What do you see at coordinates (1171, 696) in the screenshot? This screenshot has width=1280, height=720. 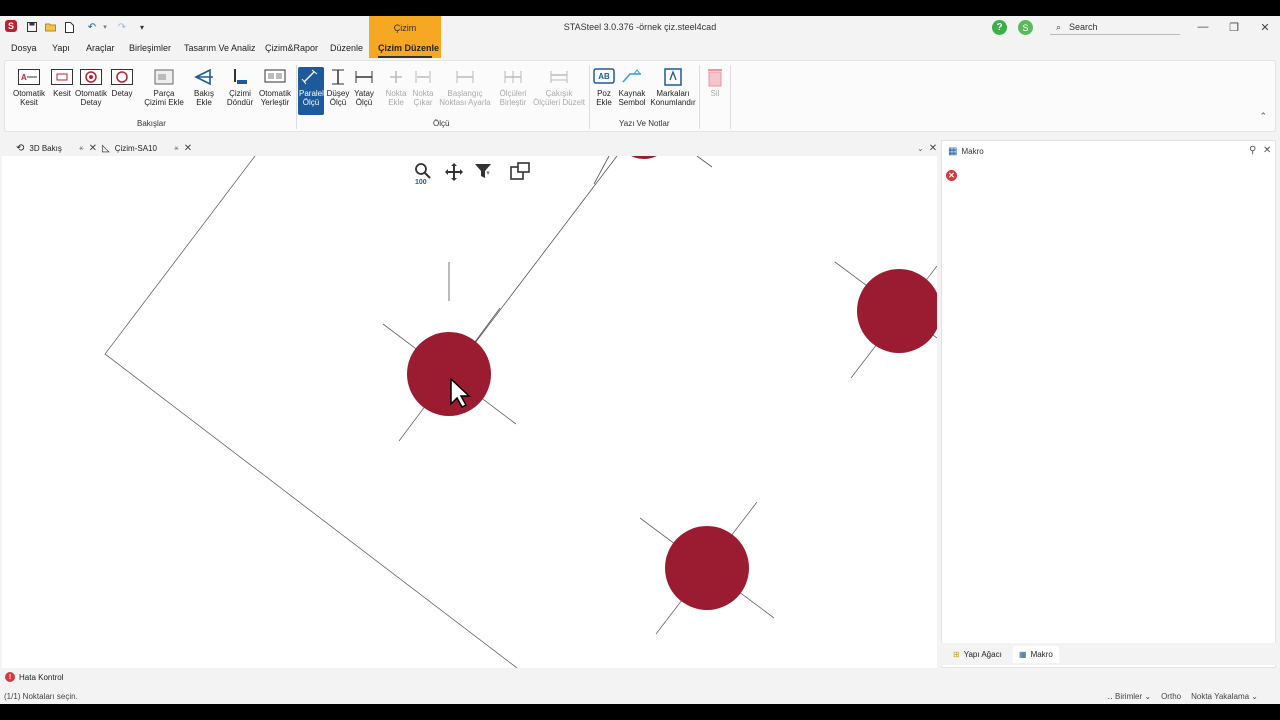 I see `ortho-toggle: Ortho` at bounding box center [1171, 696].